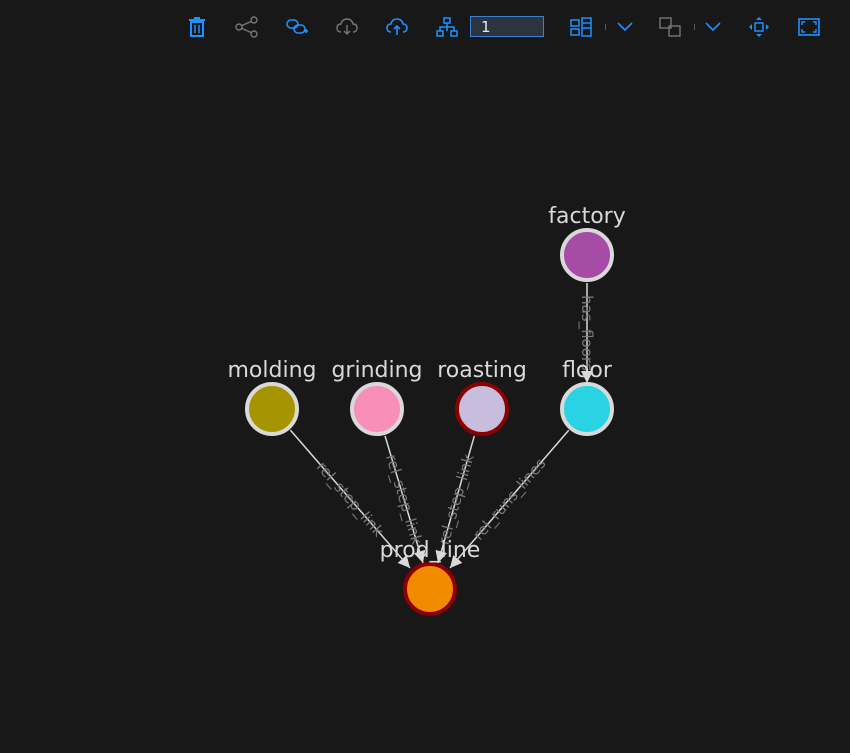 Image resolution: width=850 pixels, height=753 pixels. Describe the element at coordinates (587, 370) in the screenshot. I see `node-label: floor` at that location.